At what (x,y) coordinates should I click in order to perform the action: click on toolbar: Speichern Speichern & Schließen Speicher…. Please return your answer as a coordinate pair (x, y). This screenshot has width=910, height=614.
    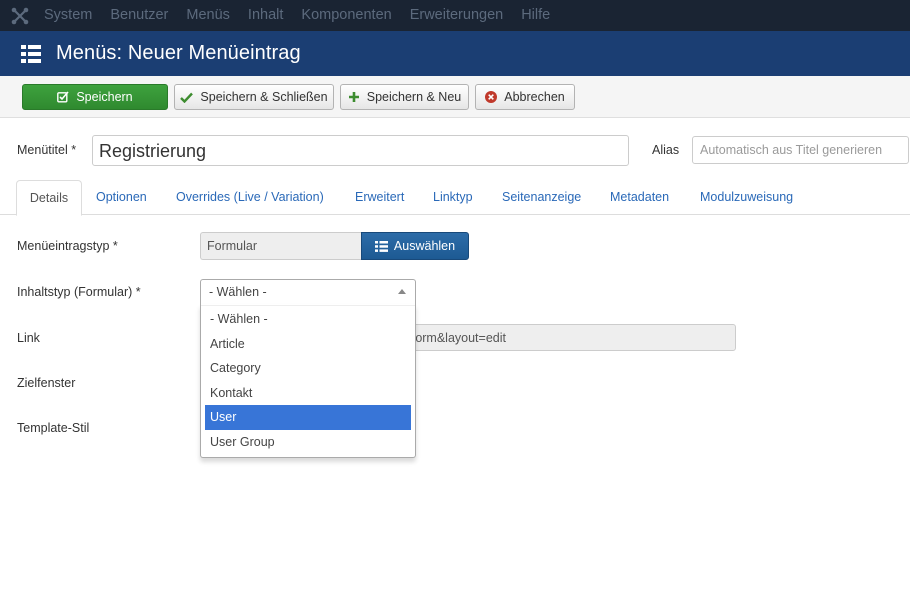
    Looking at the image, I should click on (455, 97).